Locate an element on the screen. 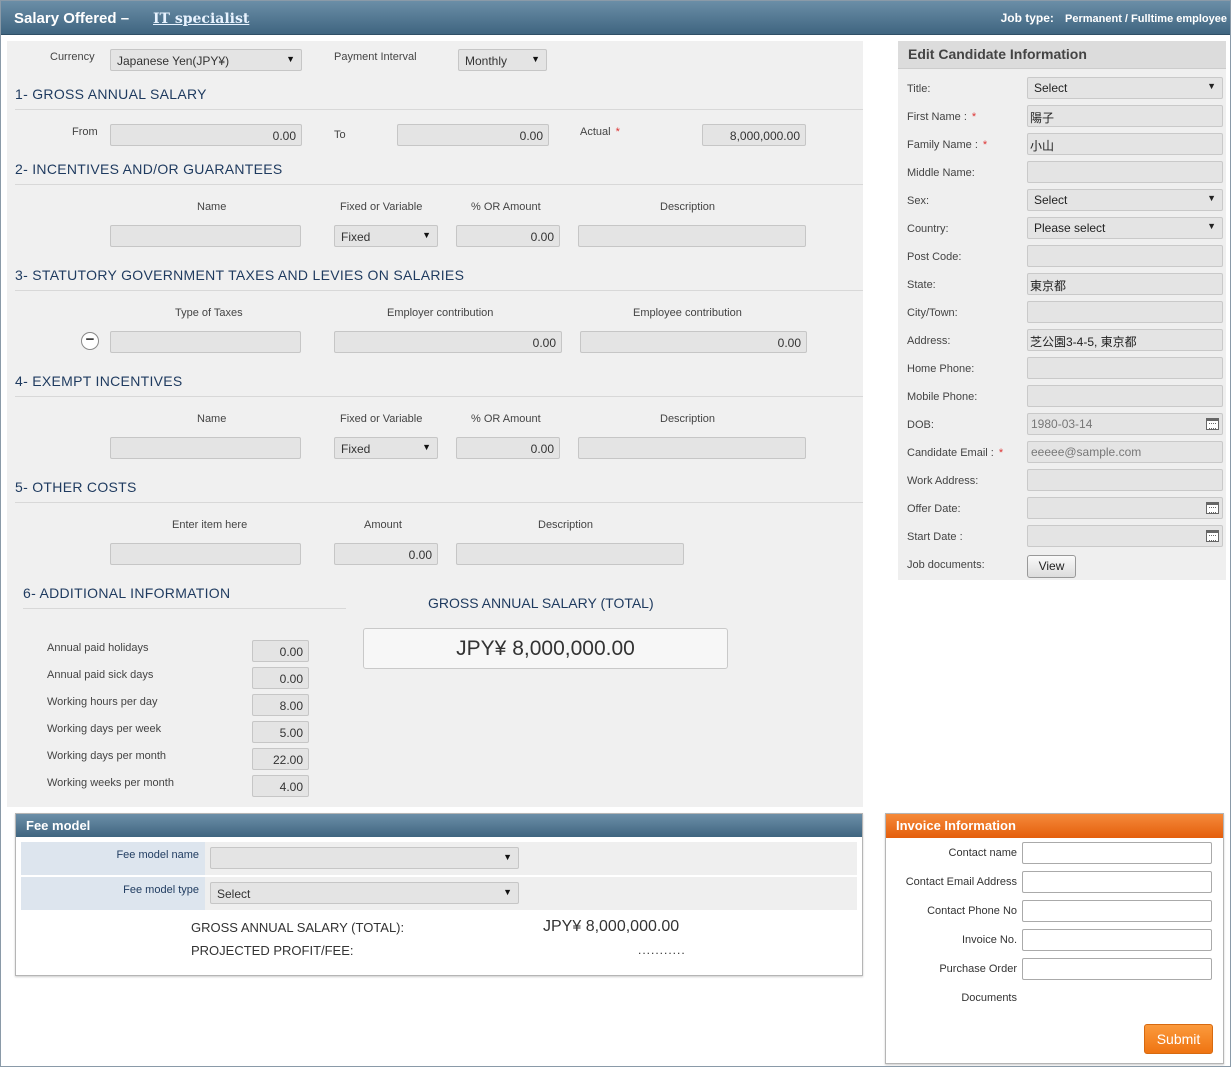 The height and width of the screenshot is (1067, 1231). additional-input: 22.00 is located at coordinates (280, 759).